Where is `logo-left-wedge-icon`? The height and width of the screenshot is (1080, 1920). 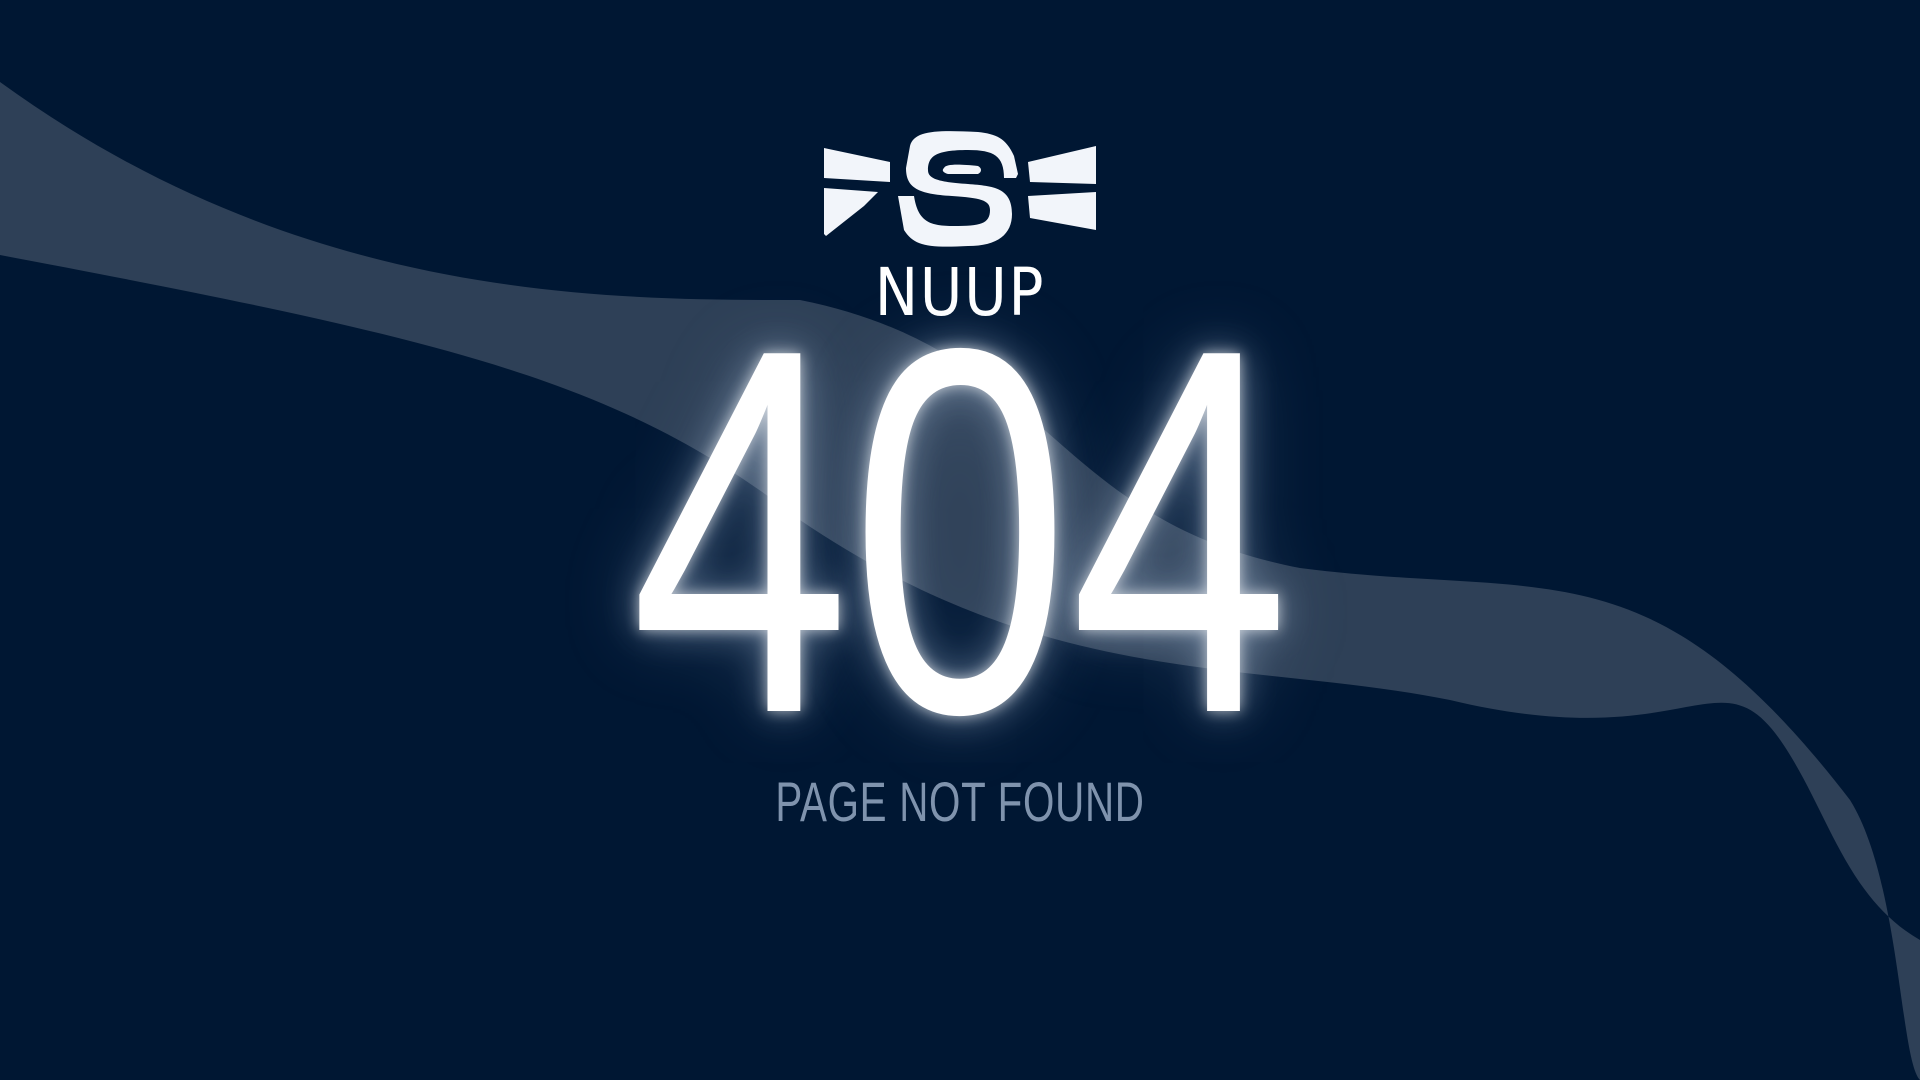 logo-left-wedge-icon is located at coordinates (851, 212).